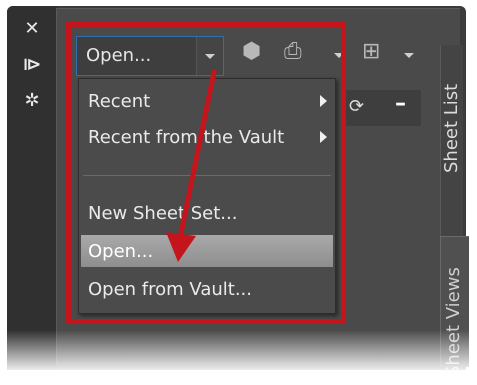  What do you see at coordinates (191, 165) in the screenshot?
I see `callout-arrow-icon` at bounding box center [191, 165].